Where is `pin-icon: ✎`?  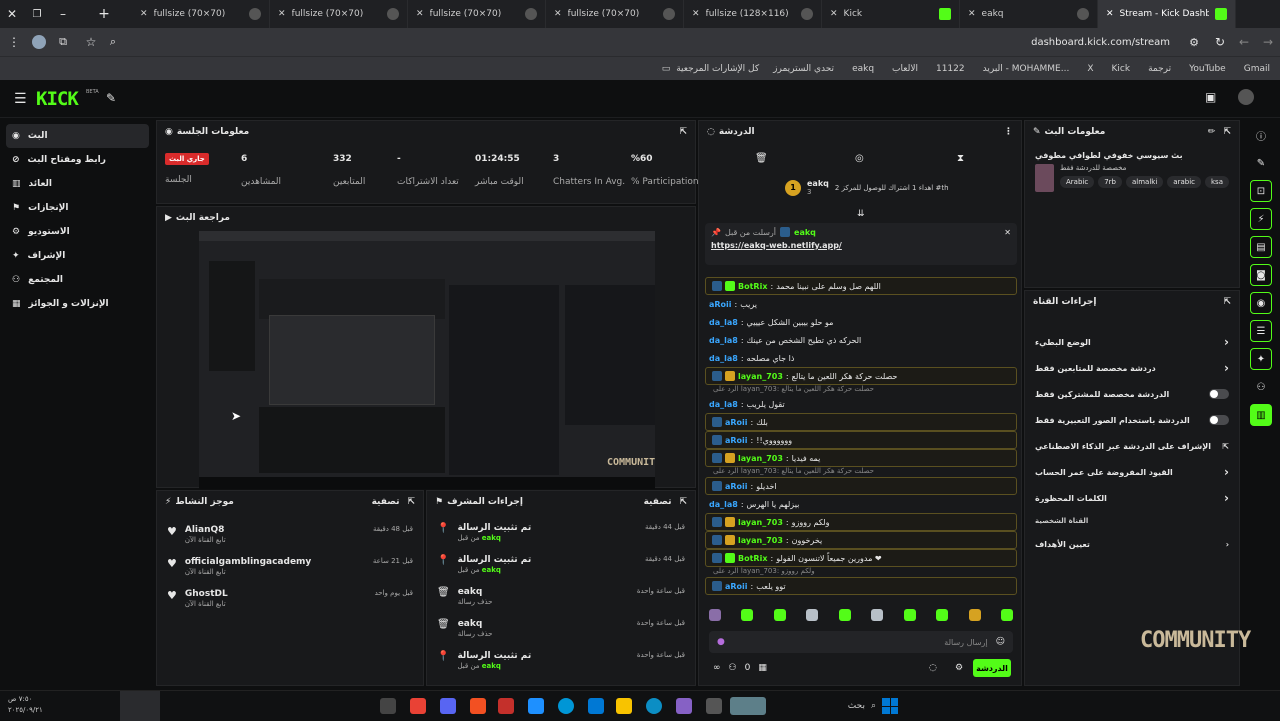
pin-icon: ✎ is located at coordinates (111, 98).